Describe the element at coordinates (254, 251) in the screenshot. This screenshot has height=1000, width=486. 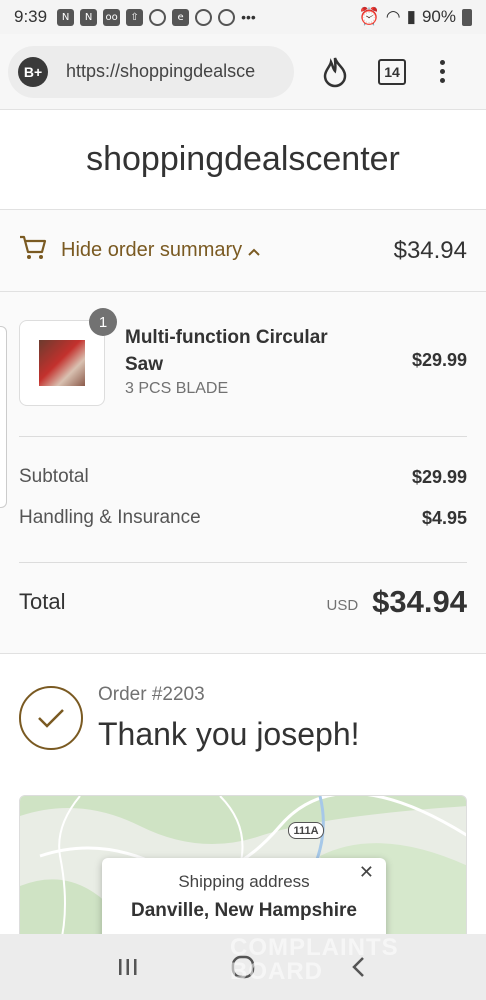
I see `chevron-up-icon` at that location.